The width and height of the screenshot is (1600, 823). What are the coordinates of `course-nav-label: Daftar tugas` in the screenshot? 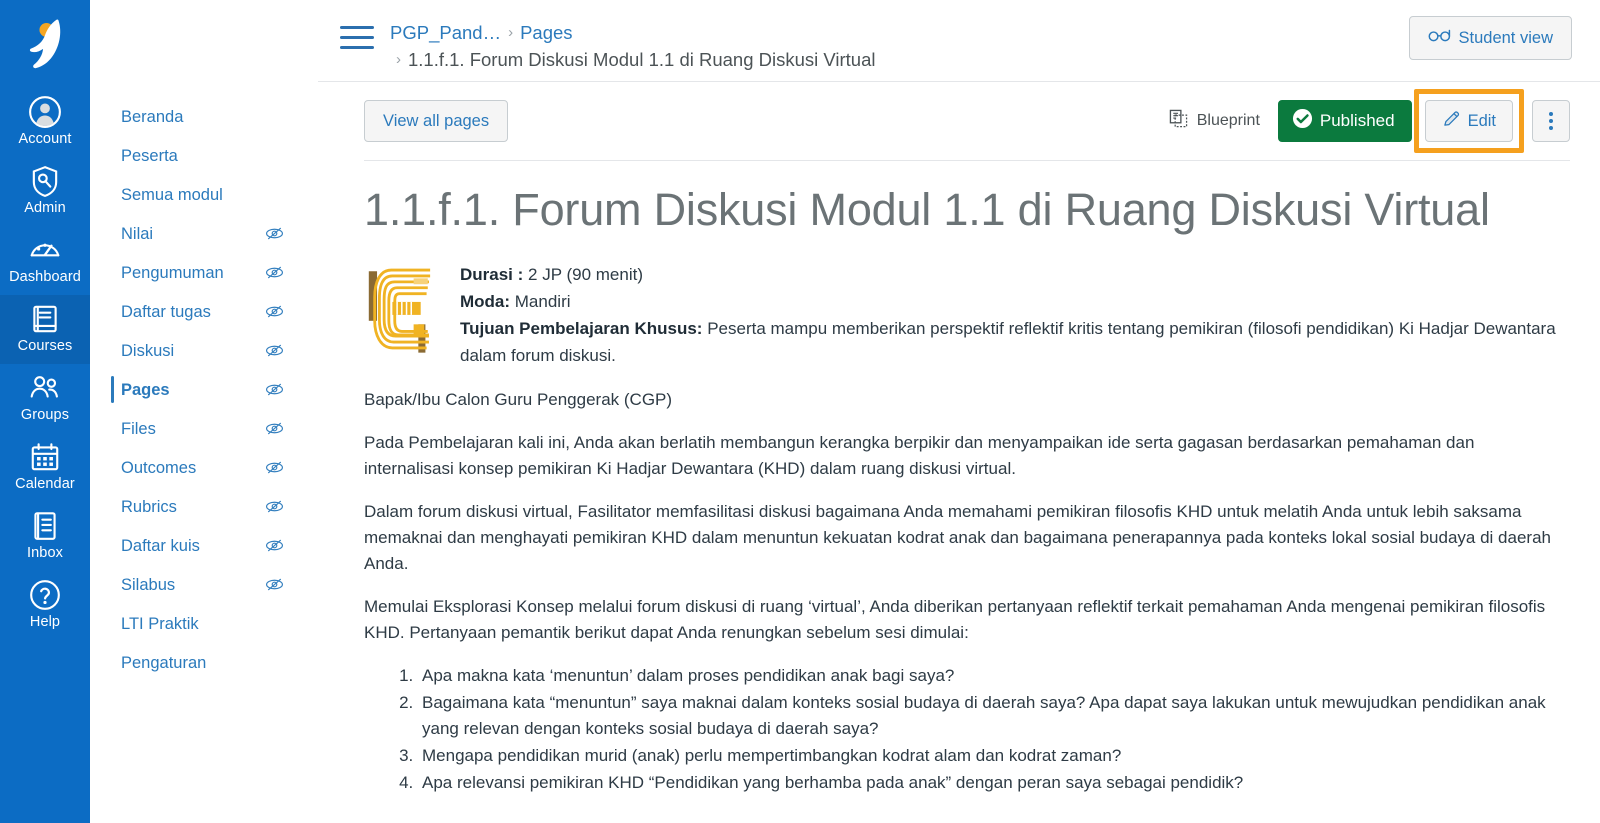 It's located at (166, 311).